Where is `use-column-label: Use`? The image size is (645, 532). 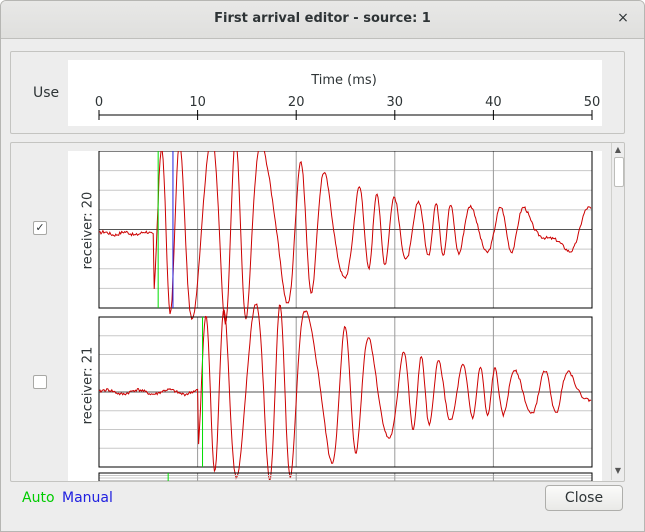
use-column-label: Use is located at coordinates (46, 93).